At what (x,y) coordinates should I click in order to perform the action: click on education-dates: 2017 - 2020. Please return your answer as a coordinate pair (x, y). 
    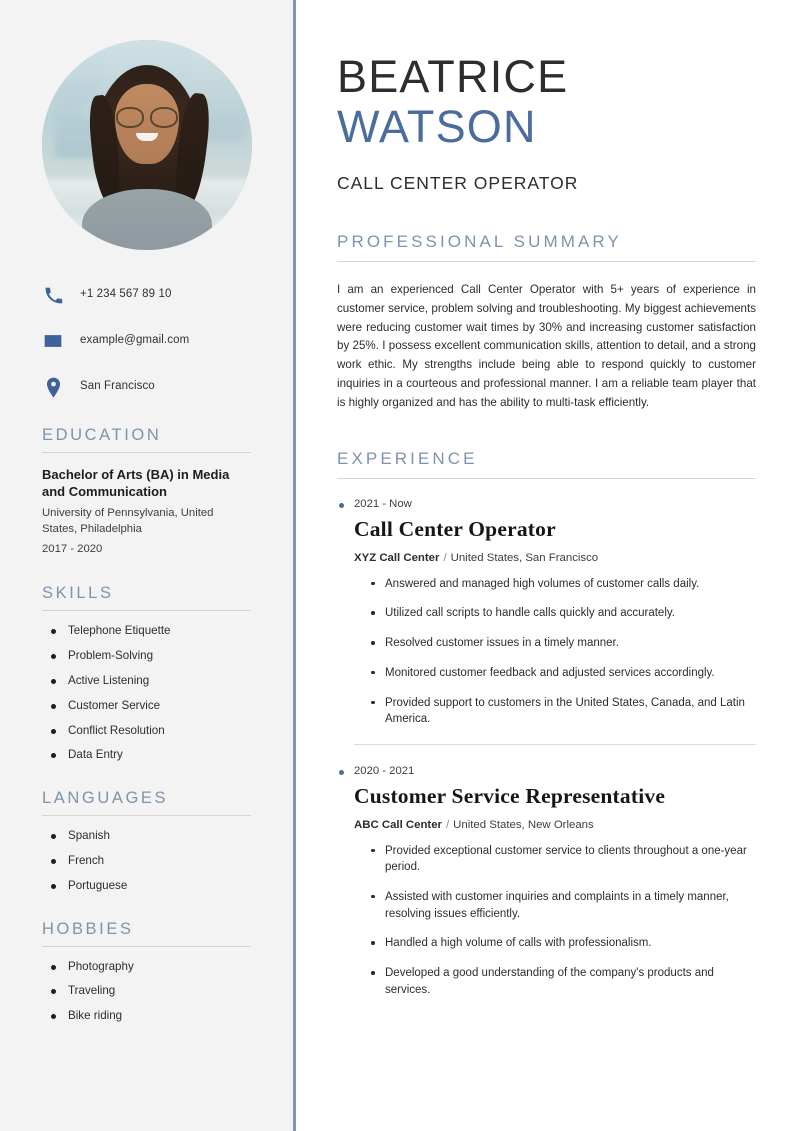
    Looking at the image, I should click on (72, 549).